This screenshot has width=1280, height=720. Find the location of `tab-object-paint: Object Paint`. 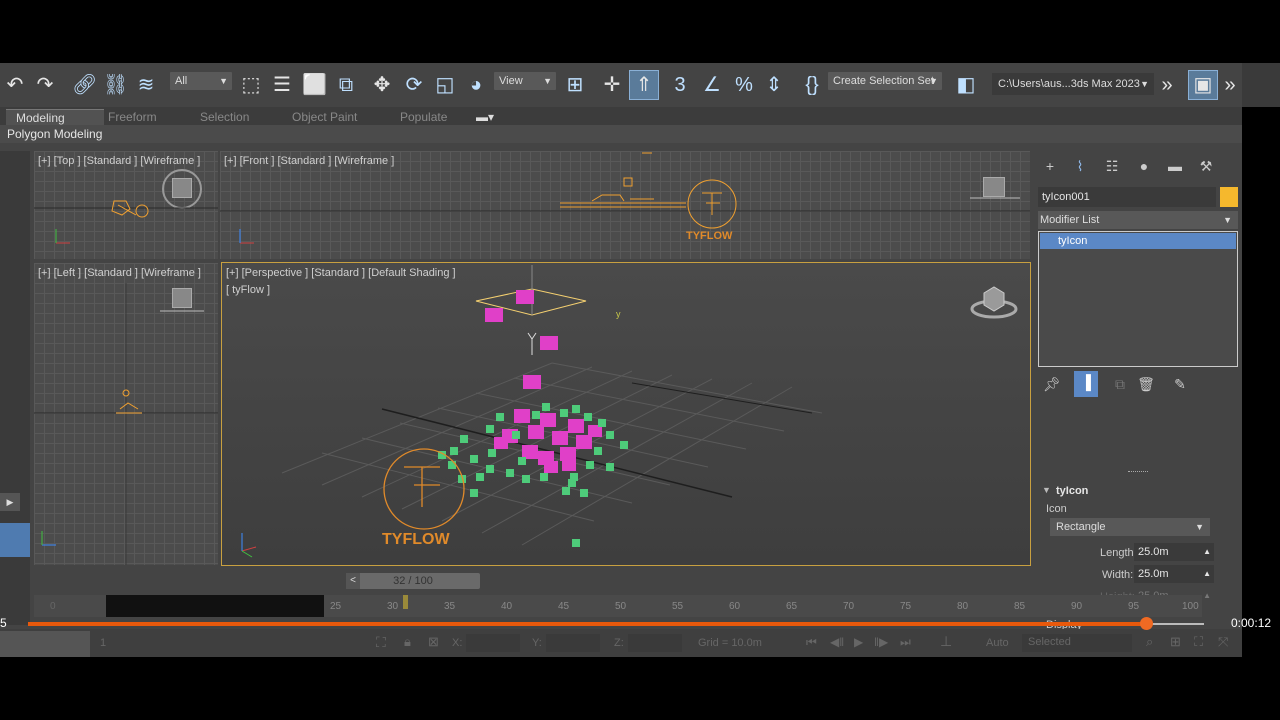

tab-object-paint: Object Paint is located at coordinates (324, 117).